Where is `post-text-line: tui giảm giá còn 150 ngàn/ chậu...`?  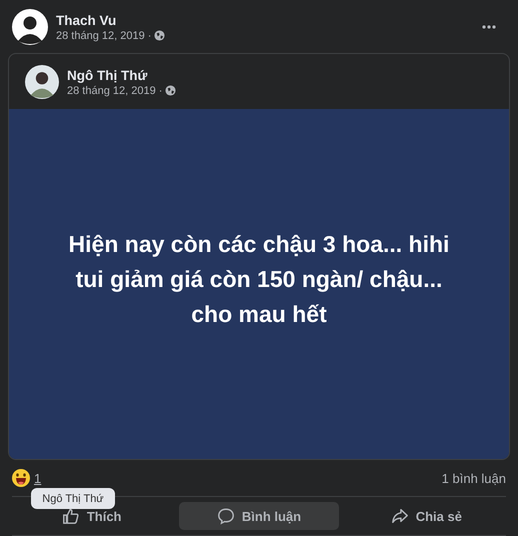 post-text-line: tui giảm giá còn 150 ngàn/ chậu... is located at coordinates (259, 279).